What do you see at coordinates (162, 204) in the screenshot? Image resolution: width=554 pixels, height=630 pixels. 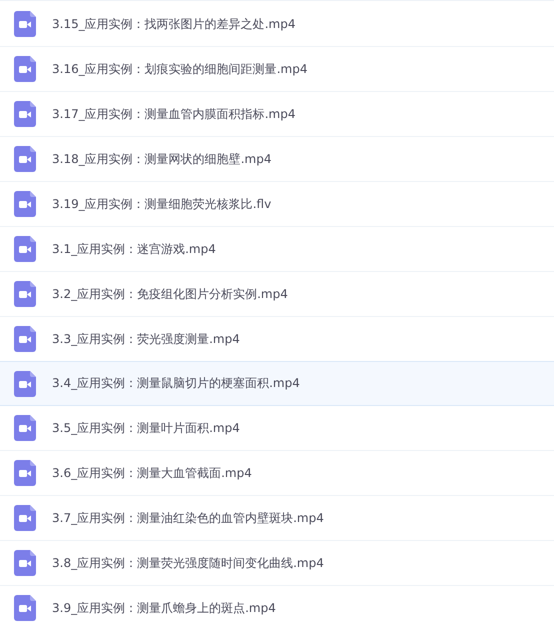 I see `file-name: 3.19_应用实例：测量细胞荧光核浆比.flv` at bounding box center [162, 204].